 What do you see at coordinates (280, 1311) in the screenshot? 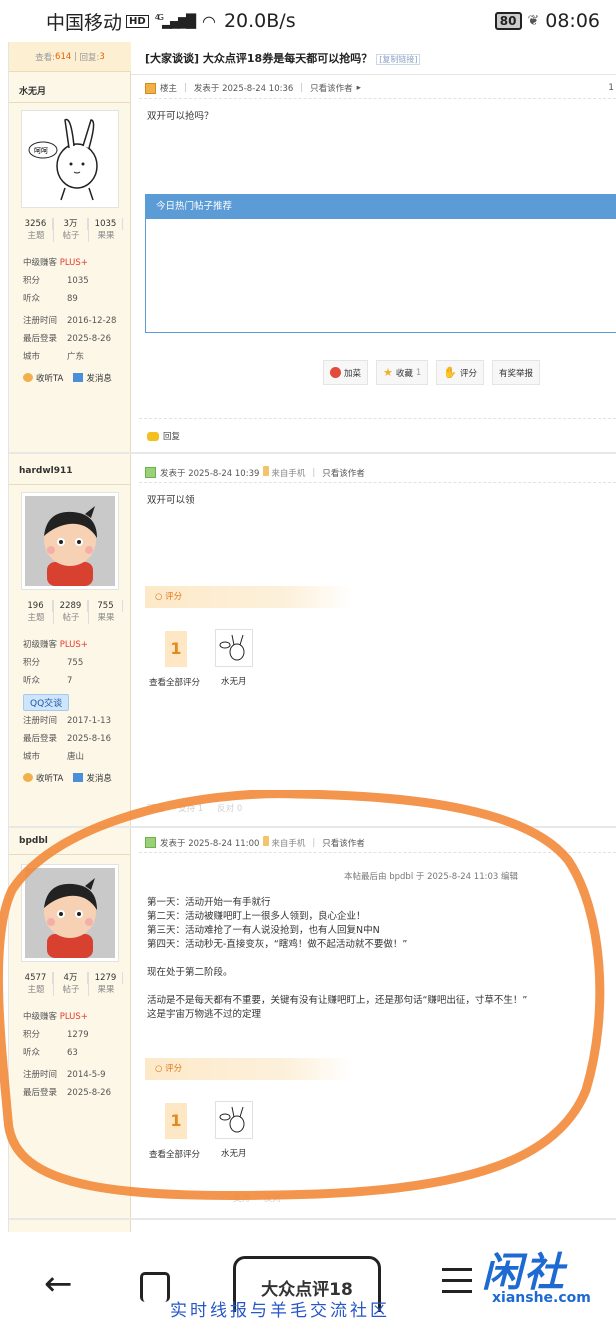
I see `watermark-slogan: 实时线报与羊毛交流社区` at bounding box center [280, 1311].